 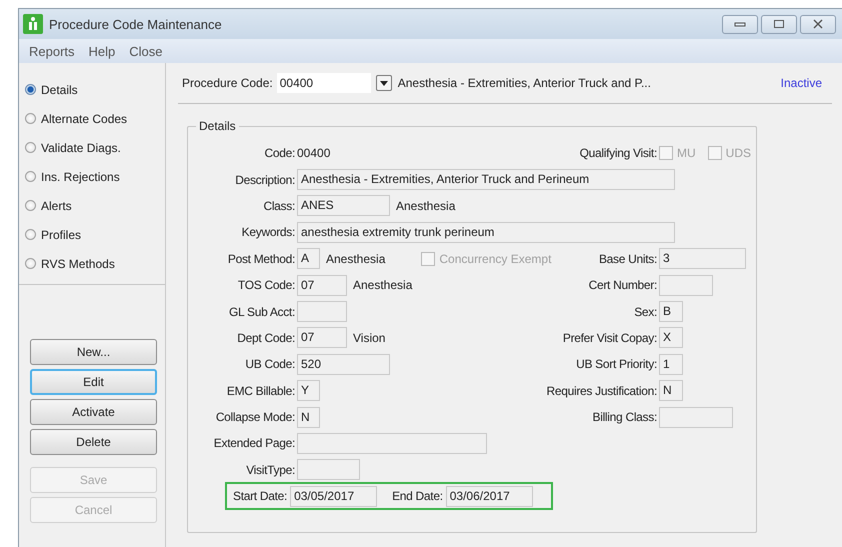 What do you see at coordinates (279, 153) in the screenshot?
I see `field-label: Code:` at bounding box center [279, 153].